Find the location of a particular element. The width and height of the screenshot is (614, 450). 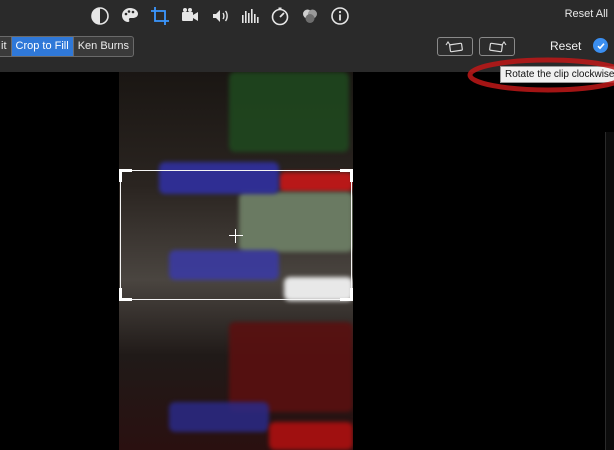

apply-crop-button is located at coordinates (600, 45).